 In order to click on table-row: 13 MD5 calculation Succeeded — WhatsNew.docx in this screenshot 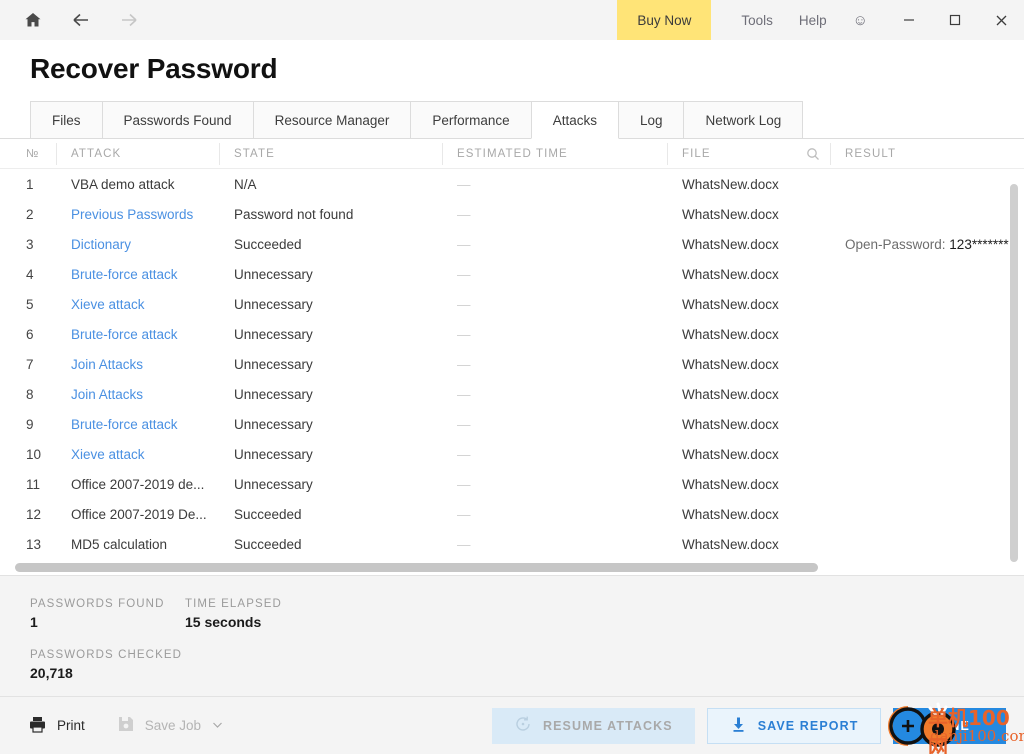, I will do `click(512, 544)`.